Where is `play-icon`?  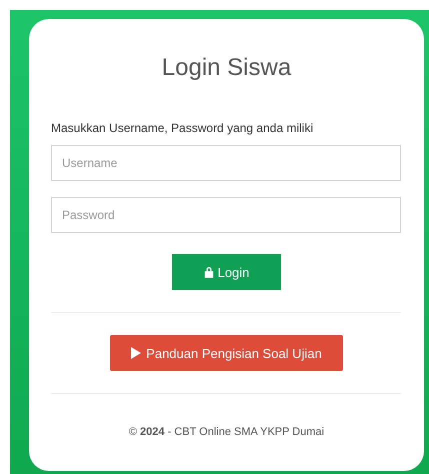 play-icon is located at coordinates (136, 353).